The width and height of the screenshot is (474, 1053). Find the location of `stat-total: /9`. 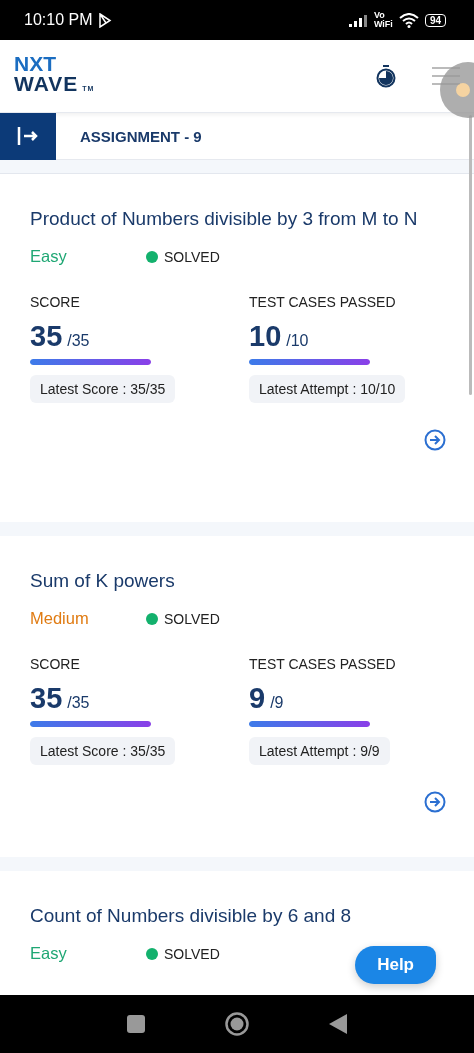

stat-total: /9 is located at coordinates (277, 703).